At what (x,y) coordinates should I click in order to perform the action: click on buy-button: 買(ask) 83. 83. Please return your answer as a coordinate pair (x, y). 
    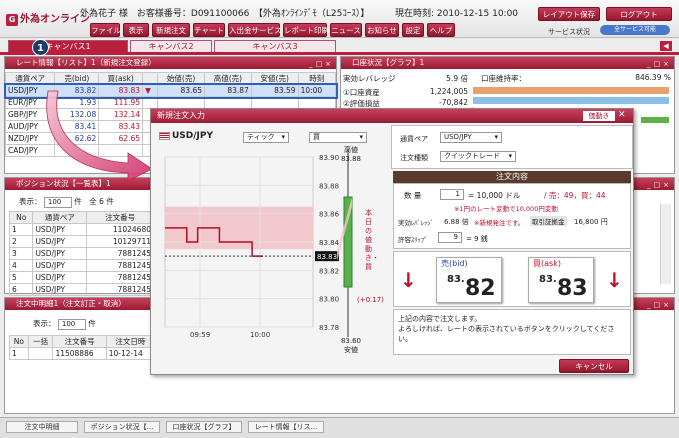
    Looking at the image, I should click on (561, 280).